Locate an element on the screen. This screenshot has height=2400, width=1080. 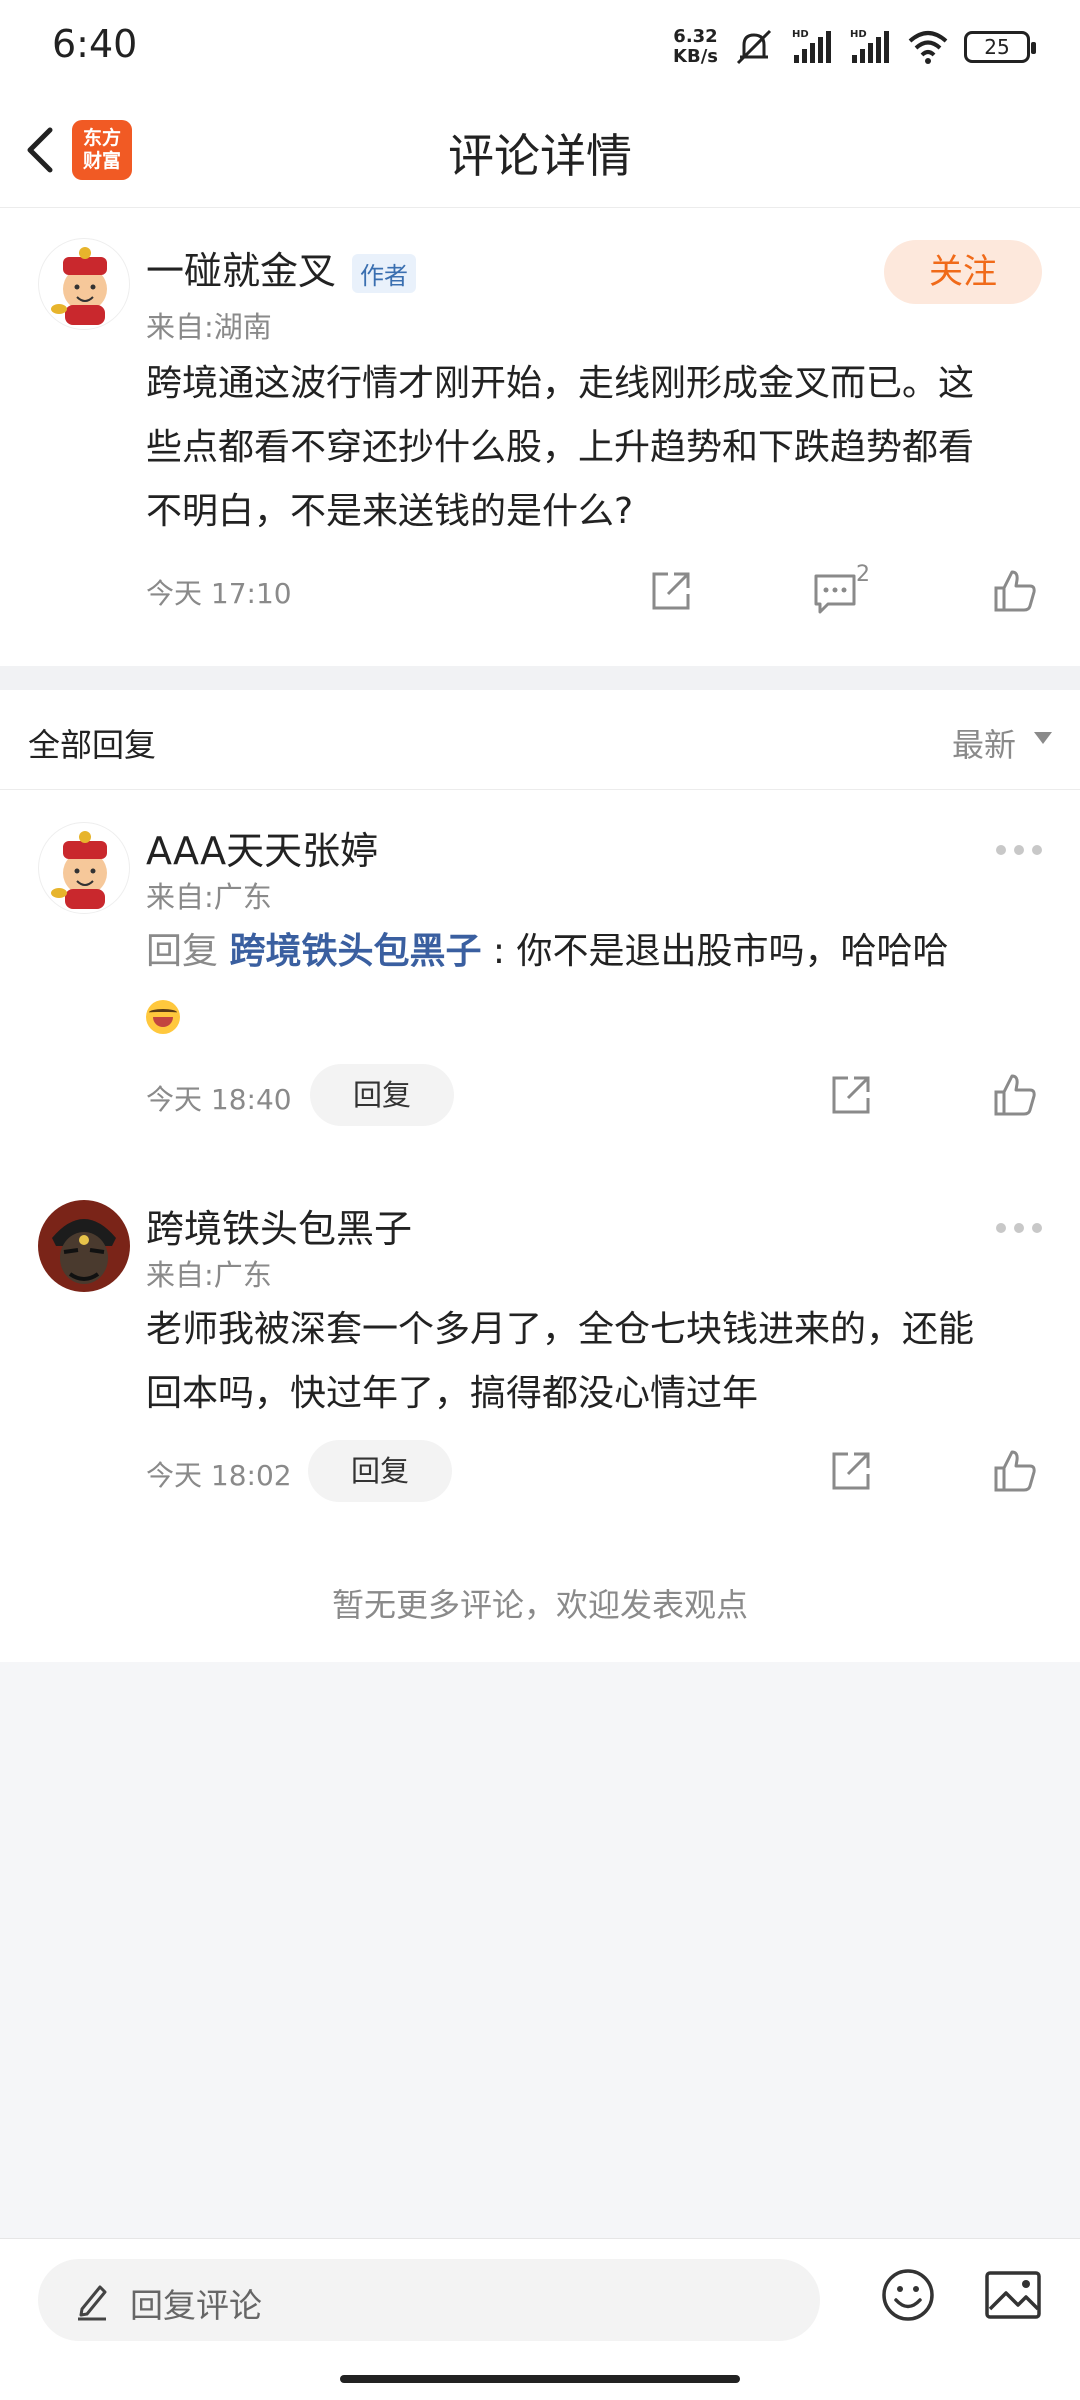
no-more-comments-text: 暂无更多评论，欢迎发表观点 is located at coordinates (539, 1605).